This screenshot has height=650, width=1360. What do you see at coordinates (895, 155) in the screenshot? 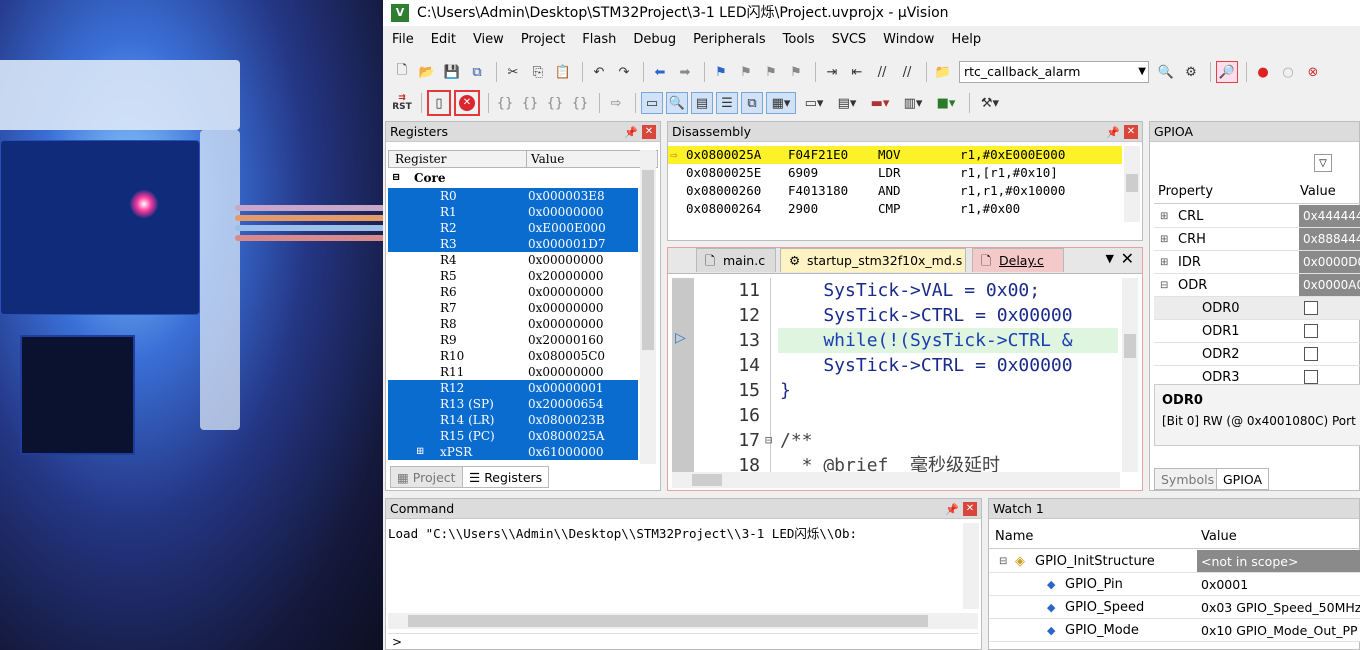
I see `disassembly-row: ⇨ 0x0800025A F04F21E0 MOV r1,#0xE000E000` at bounding box center [895, 155].